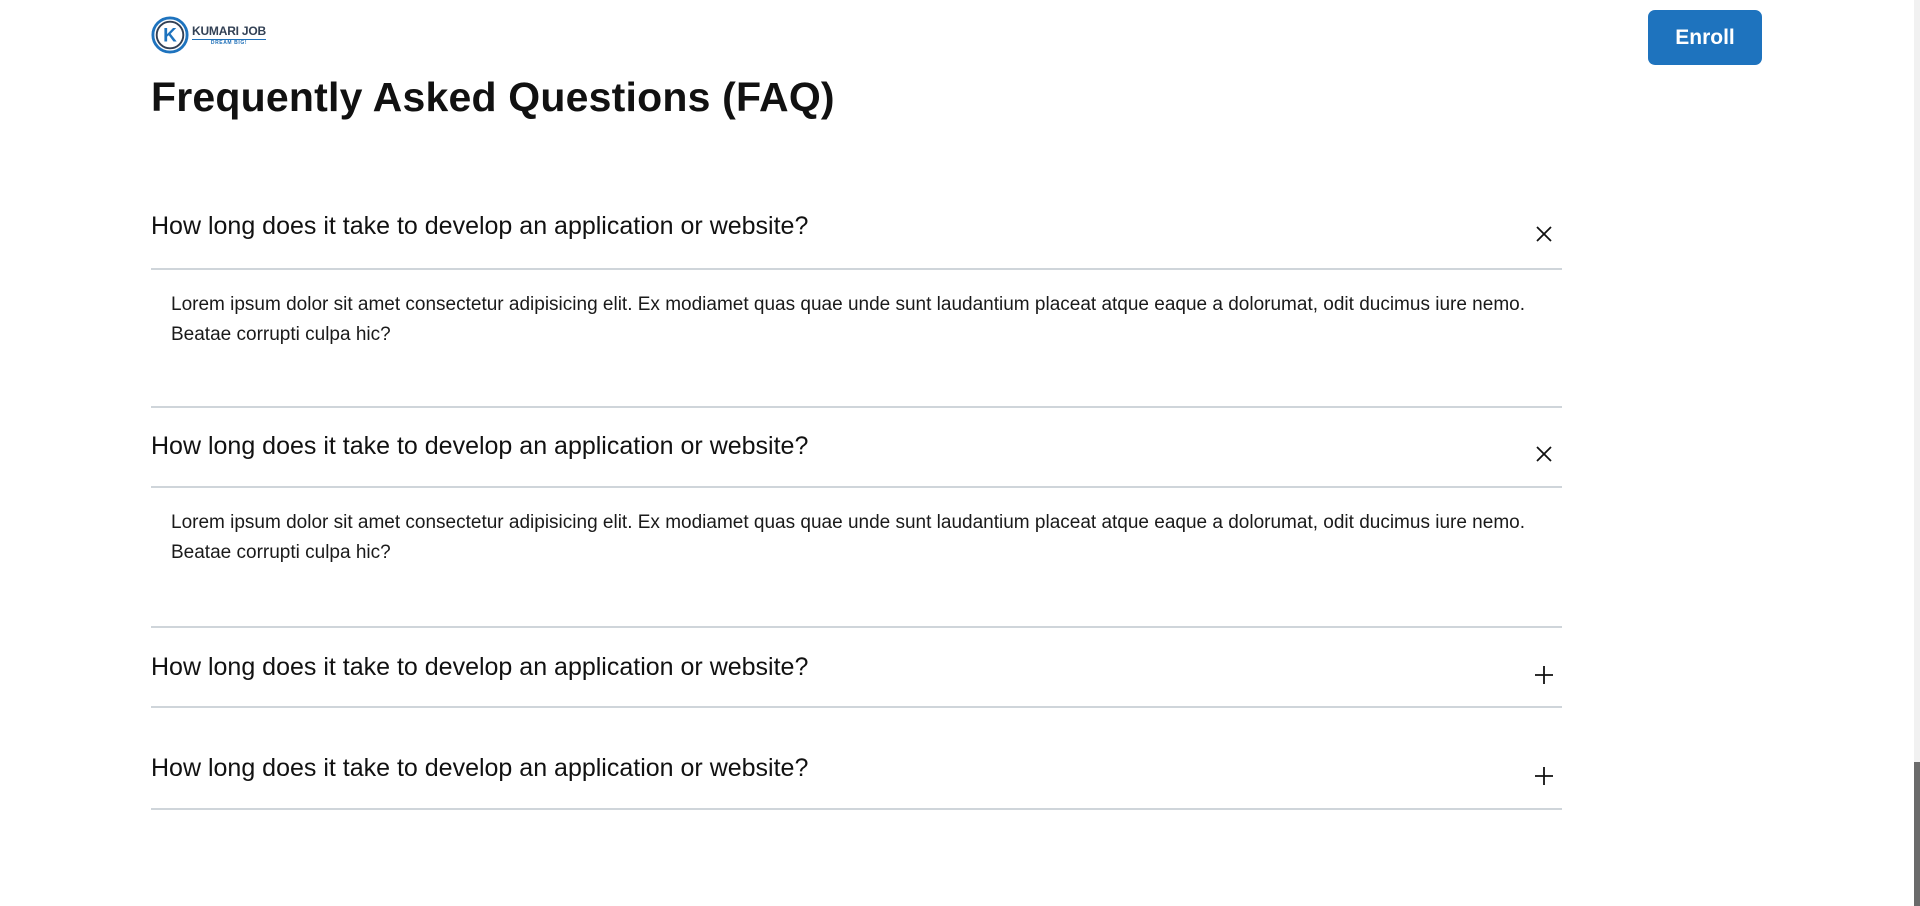 The height and width of the screenshot is (906, 1920). I want to click on logo-tagline: DREAM BIG!, so click(229, 42).